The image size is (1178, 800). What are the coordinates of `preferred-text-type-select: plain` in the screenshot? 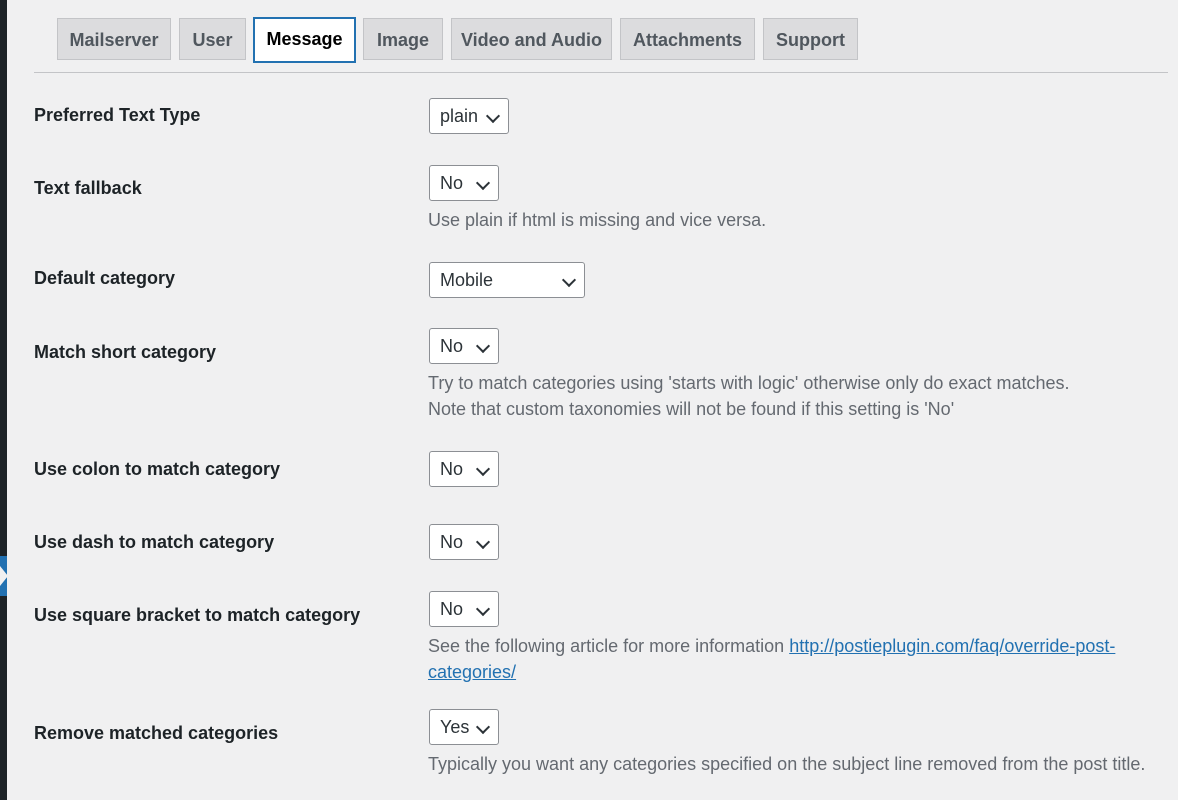 It's located at (469, 116).